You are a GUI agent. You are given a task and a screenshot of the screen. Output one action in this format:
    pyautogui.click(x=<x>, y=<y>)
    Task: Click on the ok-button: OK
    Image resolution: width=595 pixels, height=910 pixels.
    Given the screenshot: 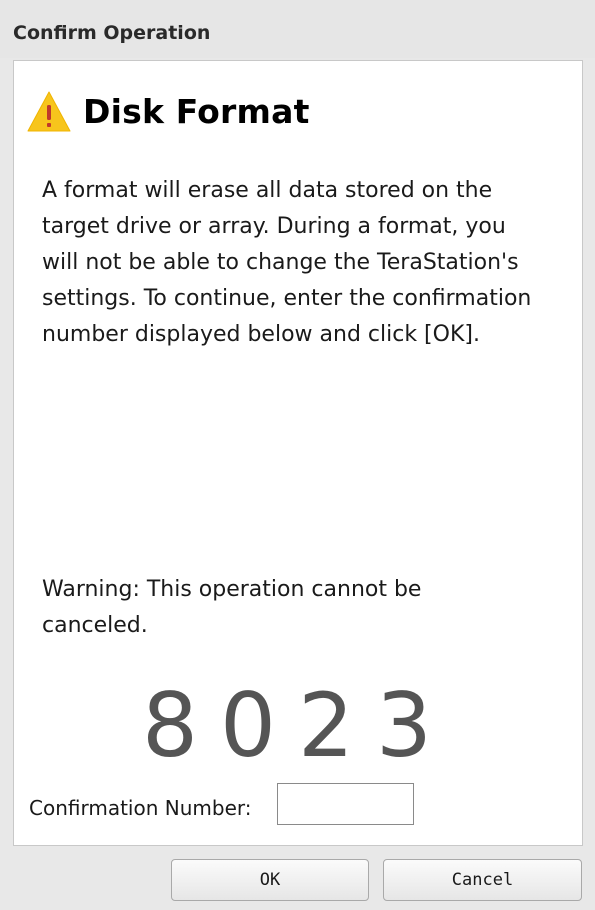 What is the action you would take?
    pyautogui.click(x=270, y=880)
    